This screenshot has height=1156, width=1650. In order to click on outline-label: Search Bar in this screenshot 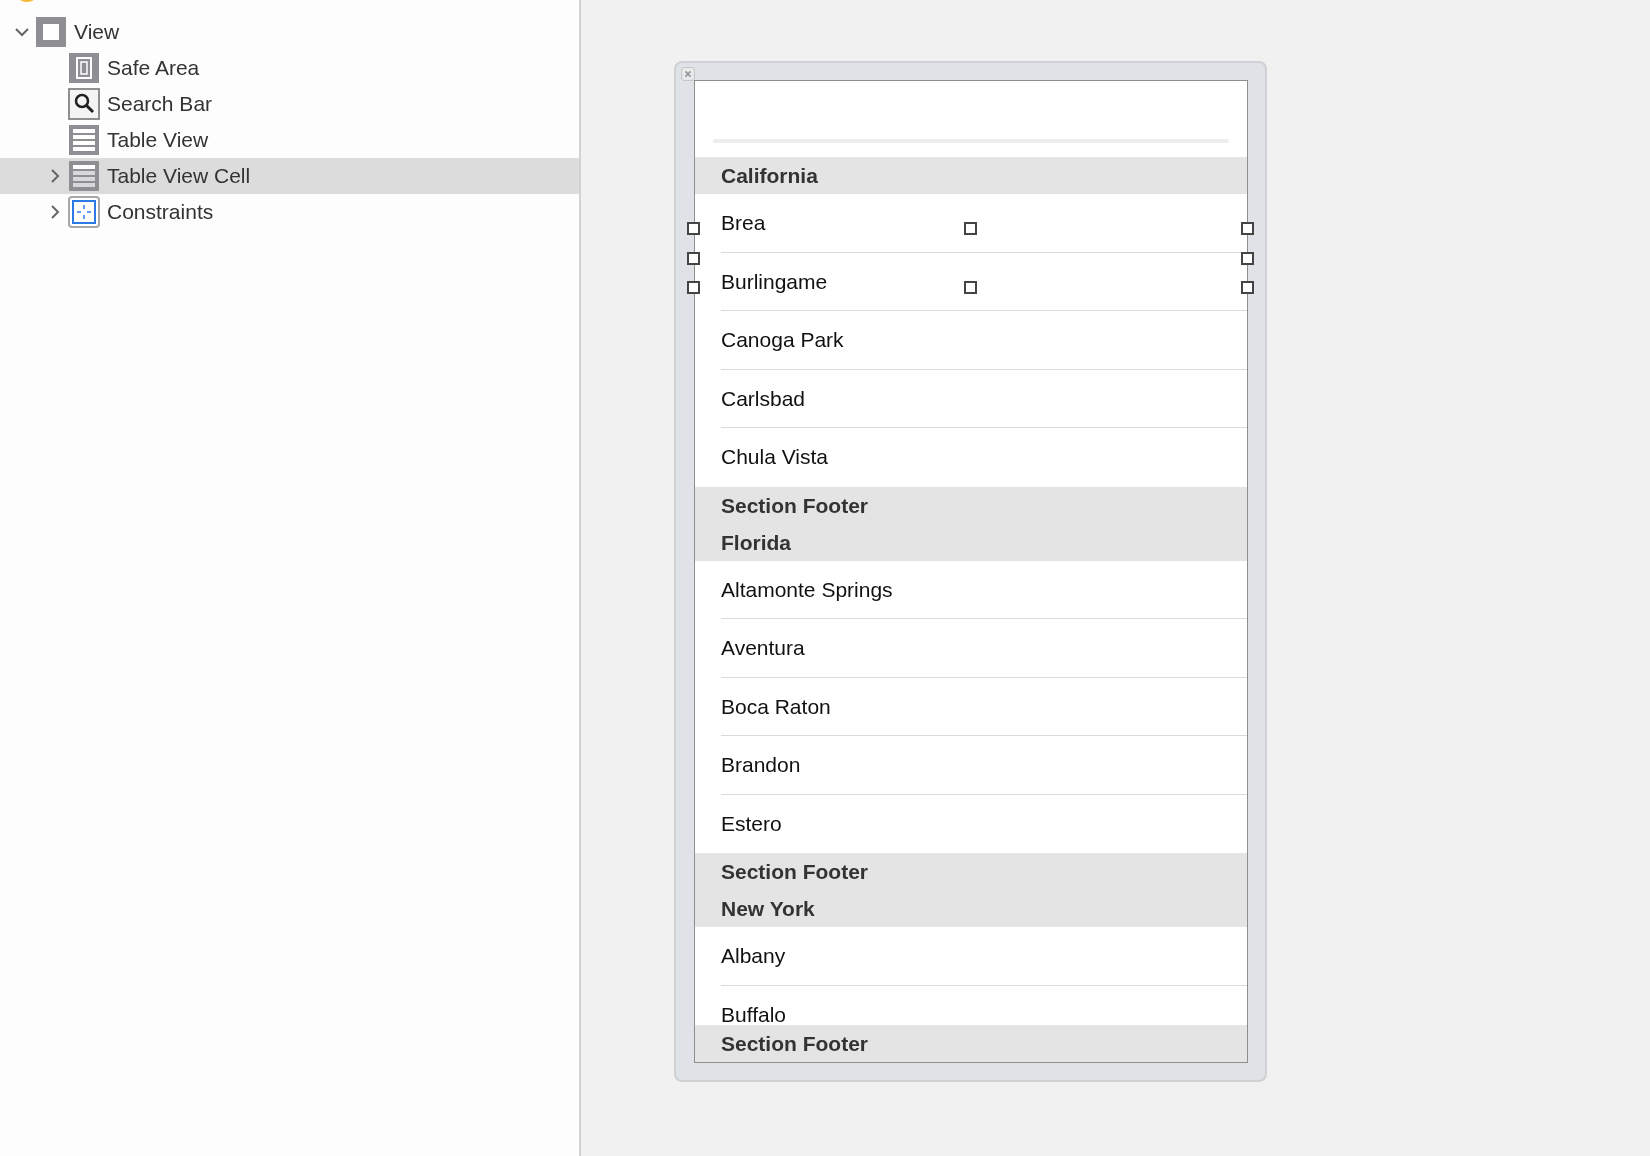, I will do `click(160, 104)`.